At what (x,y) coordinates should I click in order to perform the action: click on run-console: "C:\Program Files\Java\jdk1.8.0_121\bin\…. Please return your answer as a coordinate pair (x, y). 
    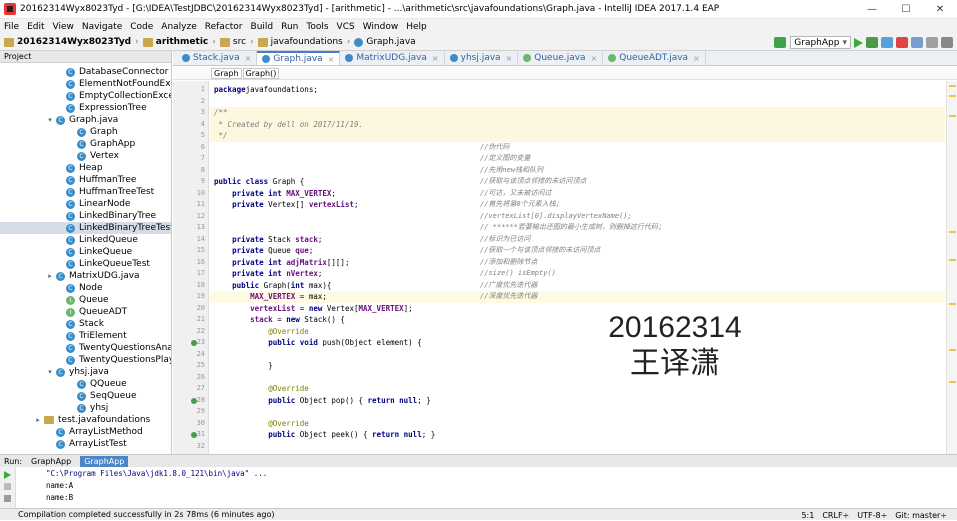
    Looking at the image, I should click on (478, 487).